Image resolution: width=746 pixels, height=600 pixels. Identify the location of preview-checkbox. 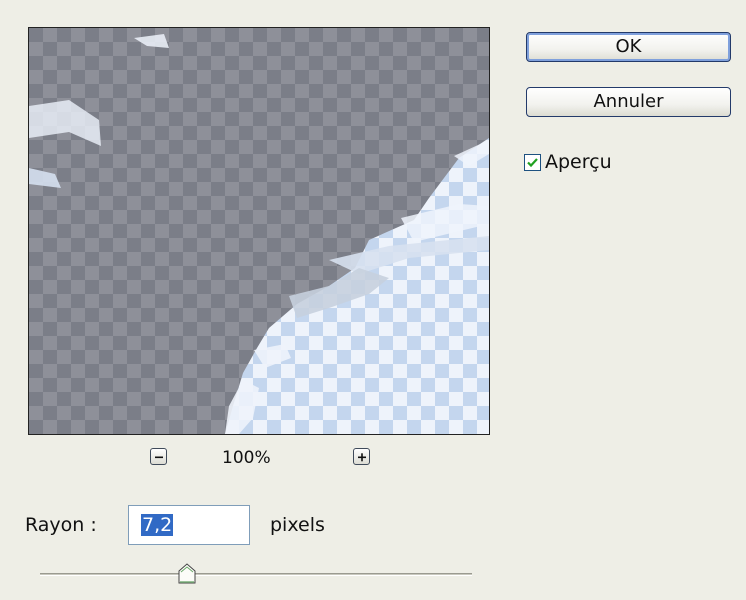
(532, 162).